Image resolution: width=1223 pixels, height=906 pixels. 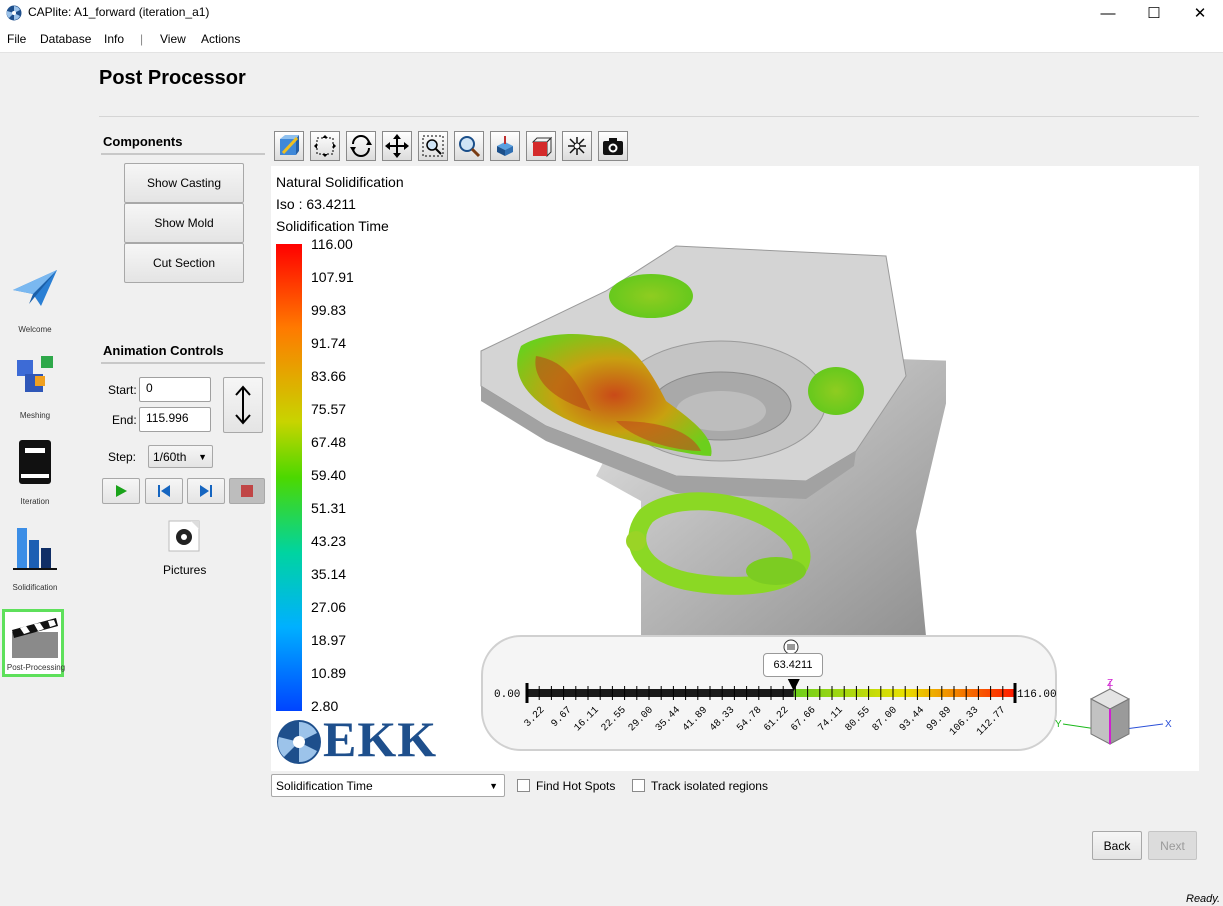 I want to click on skip-back-icon, so click(x=164, y=491).